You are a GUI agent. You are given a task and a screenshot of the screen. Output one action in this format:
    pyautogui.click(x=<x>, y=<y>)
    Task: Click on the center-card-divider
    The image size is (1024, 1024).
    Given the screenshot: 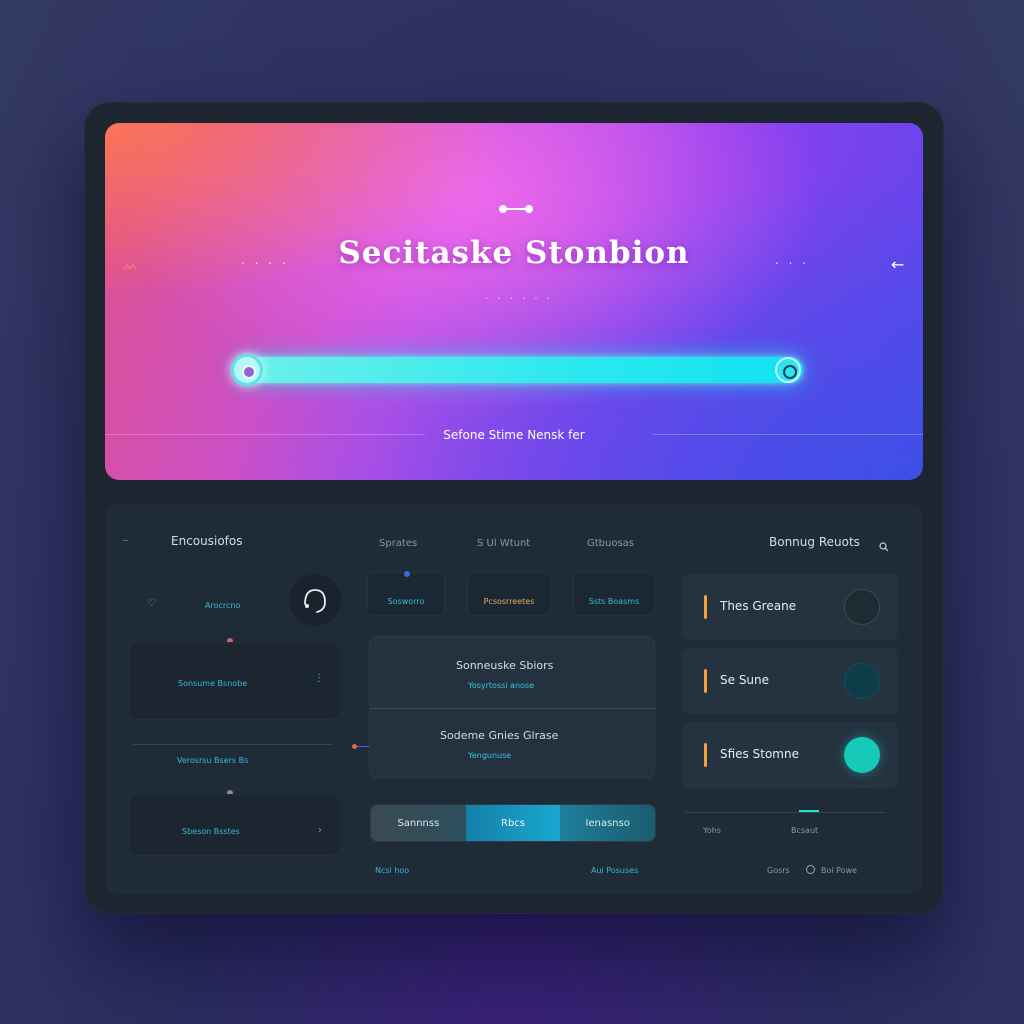 What is the action you would take?
    pyautogui.click(x=513, y=708)
    